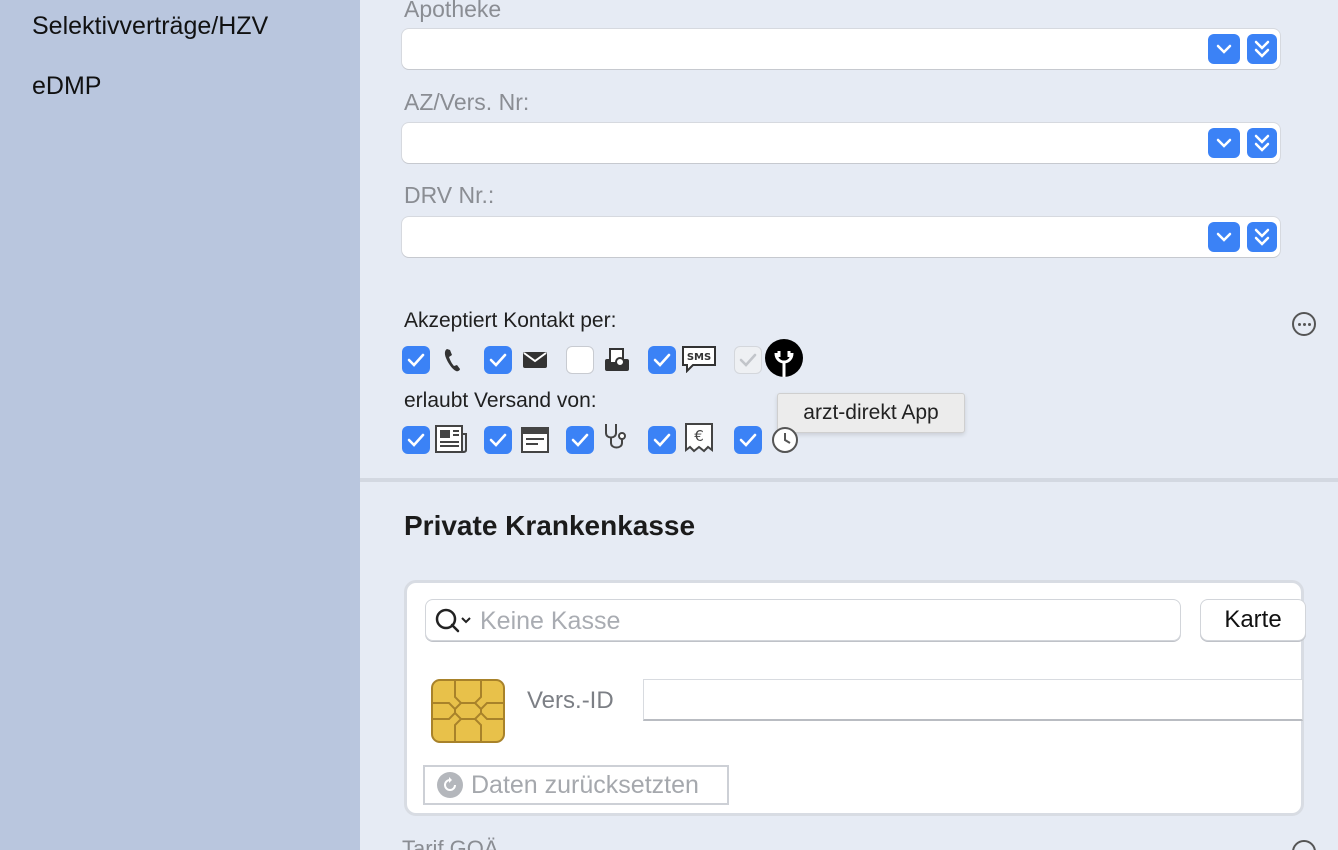 This screenshot has width=1338, height=850. Describe the element at coordinates (973, 700) in the screenshot. I see `vers-id-input` at that location.